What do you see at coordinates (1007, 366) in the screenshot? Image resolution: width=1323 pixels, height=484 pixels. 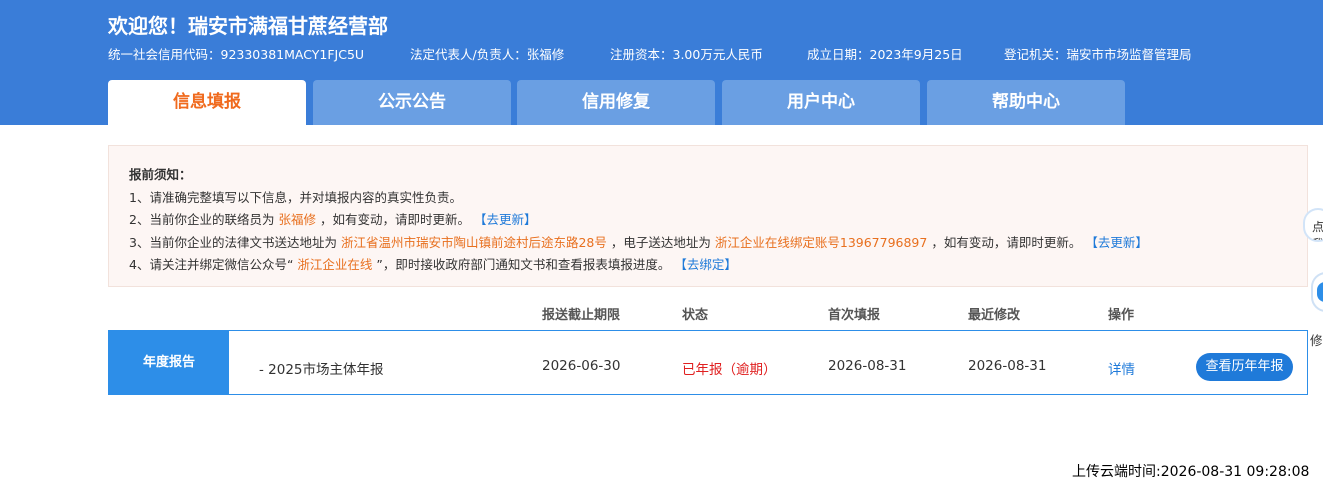 I see `report-last-modified: 2026-08-31` at bounding box center [1007, 366].